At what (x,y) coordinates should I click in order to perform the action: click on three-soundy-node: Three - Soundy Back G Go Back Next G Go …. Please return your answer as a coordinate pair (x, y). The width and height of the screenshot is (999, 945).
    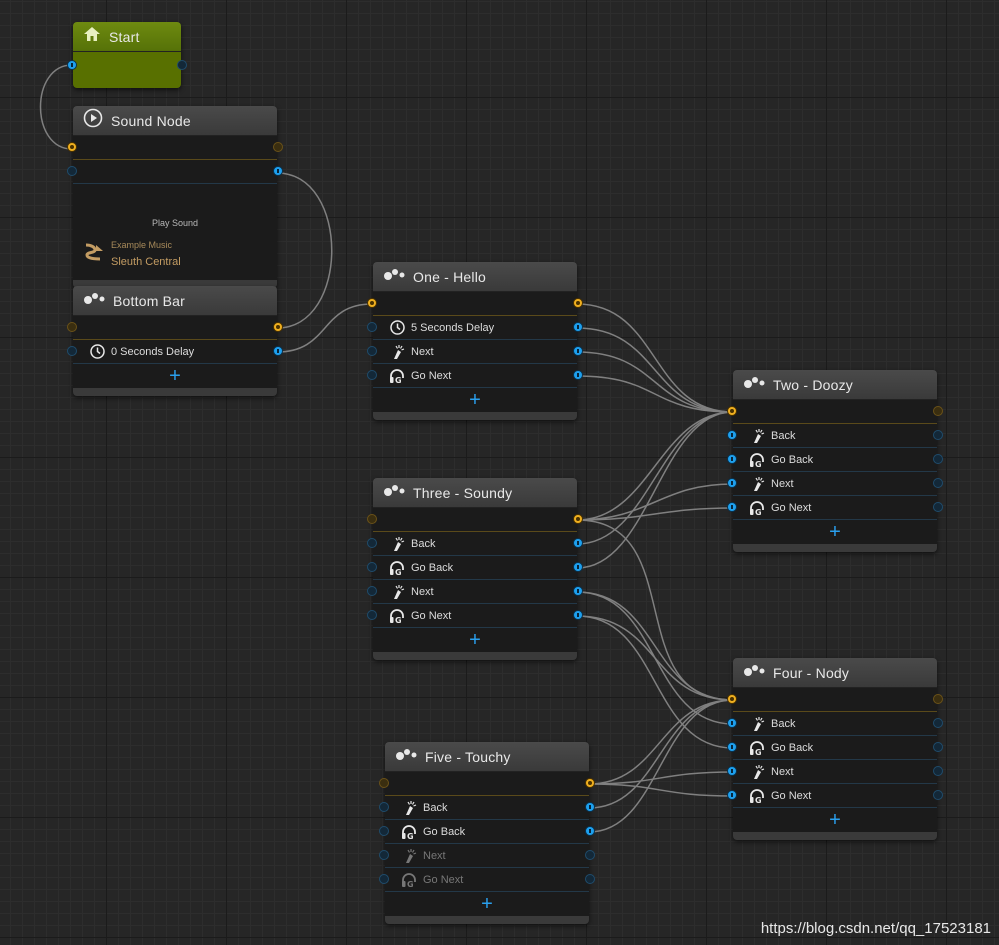
    Looking at the image, I should click on (475, 569).